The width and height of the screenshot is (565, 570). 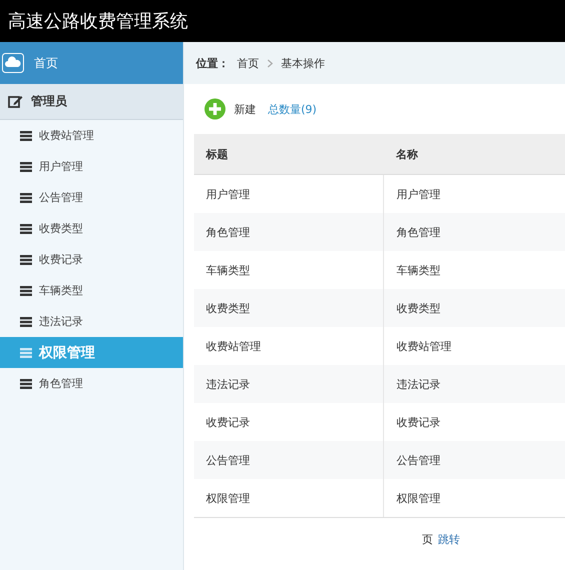 What do you see at coordinates (212, 63) in the screenshot?
I see `breadcrumb-label: 位置：` at bounding box center [212, 63].